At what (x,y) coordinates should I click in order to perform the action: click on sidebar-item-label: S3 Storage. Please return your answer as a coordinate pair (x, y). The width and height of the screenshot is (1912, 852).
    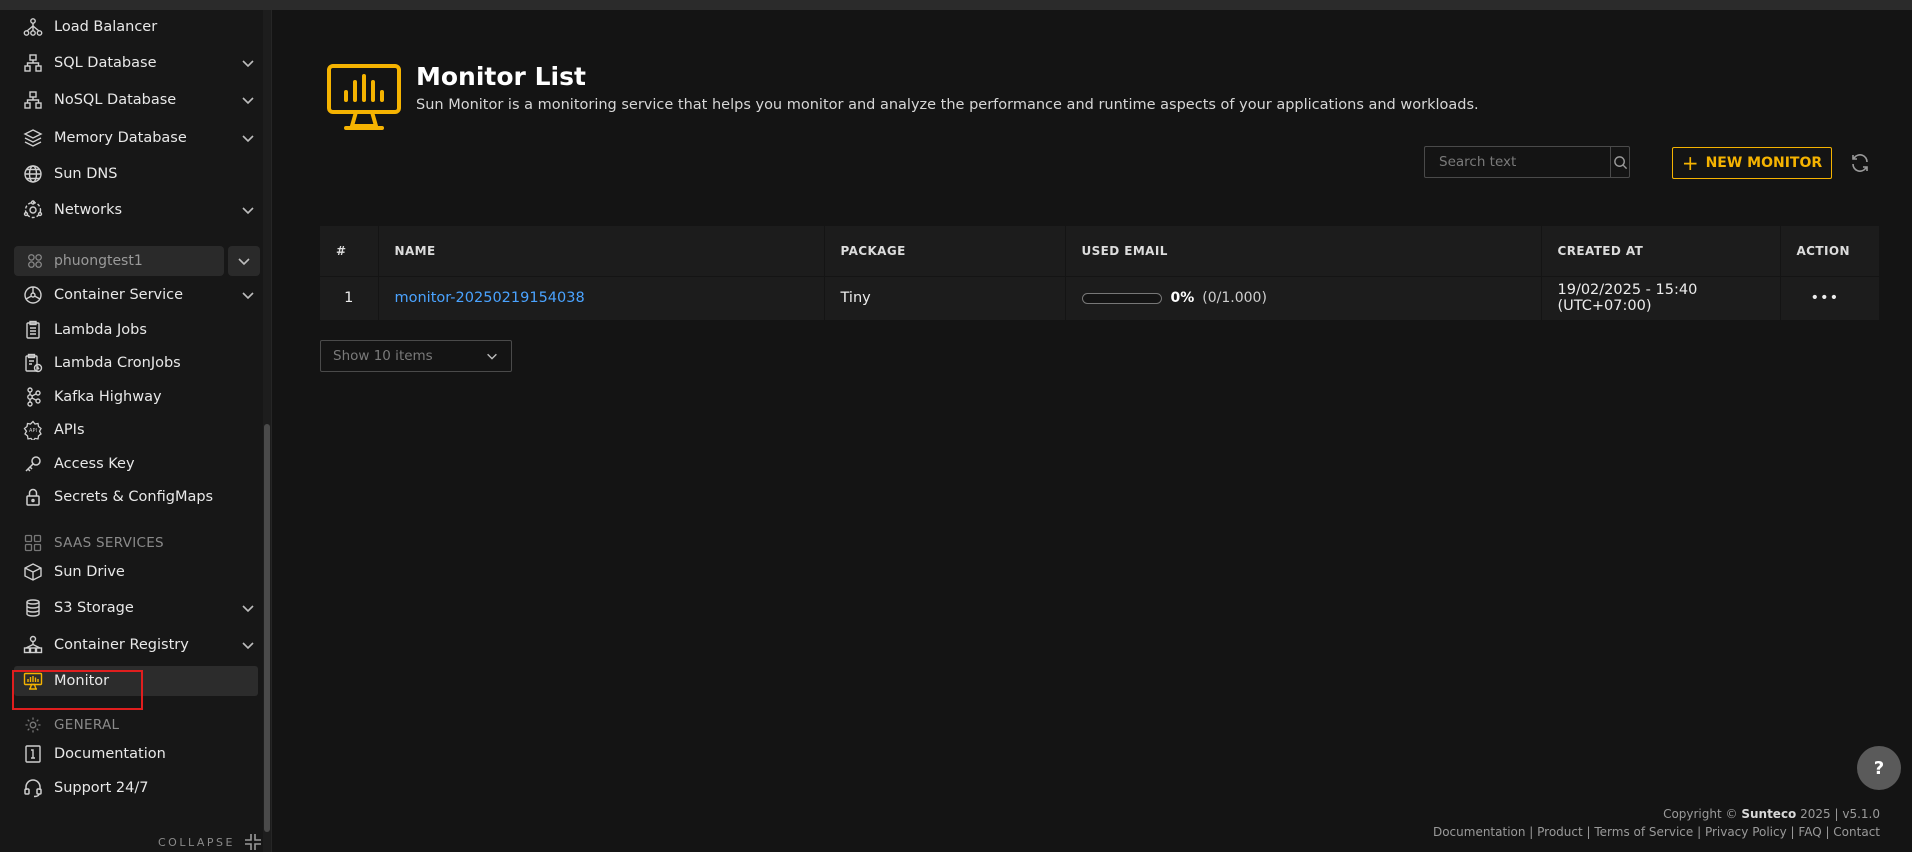
    Looking at the image, I should click on (94, 608).